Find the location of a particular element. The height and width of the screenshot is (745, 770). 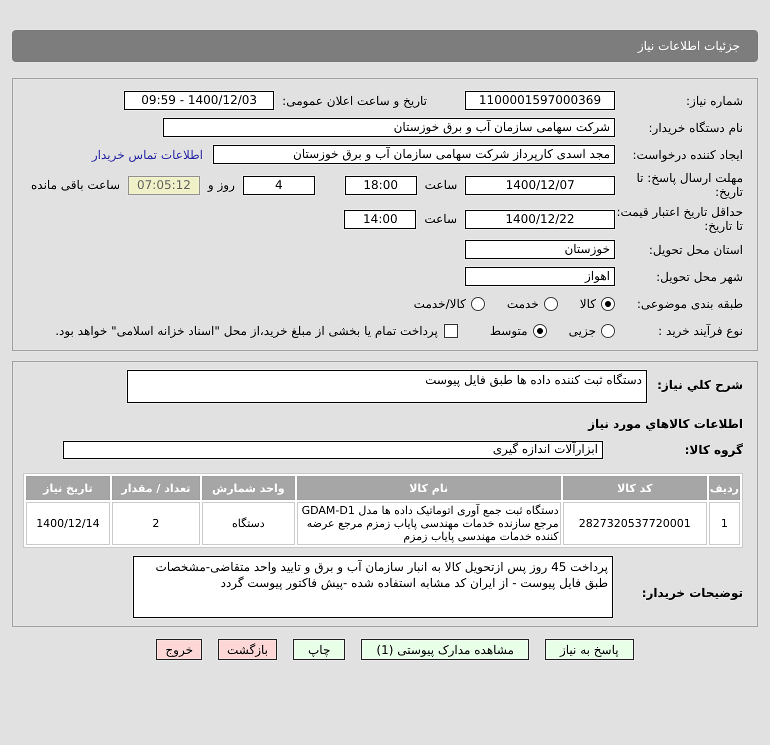

countdown-field: 07:05:12 is located at coordinates (164, 185).